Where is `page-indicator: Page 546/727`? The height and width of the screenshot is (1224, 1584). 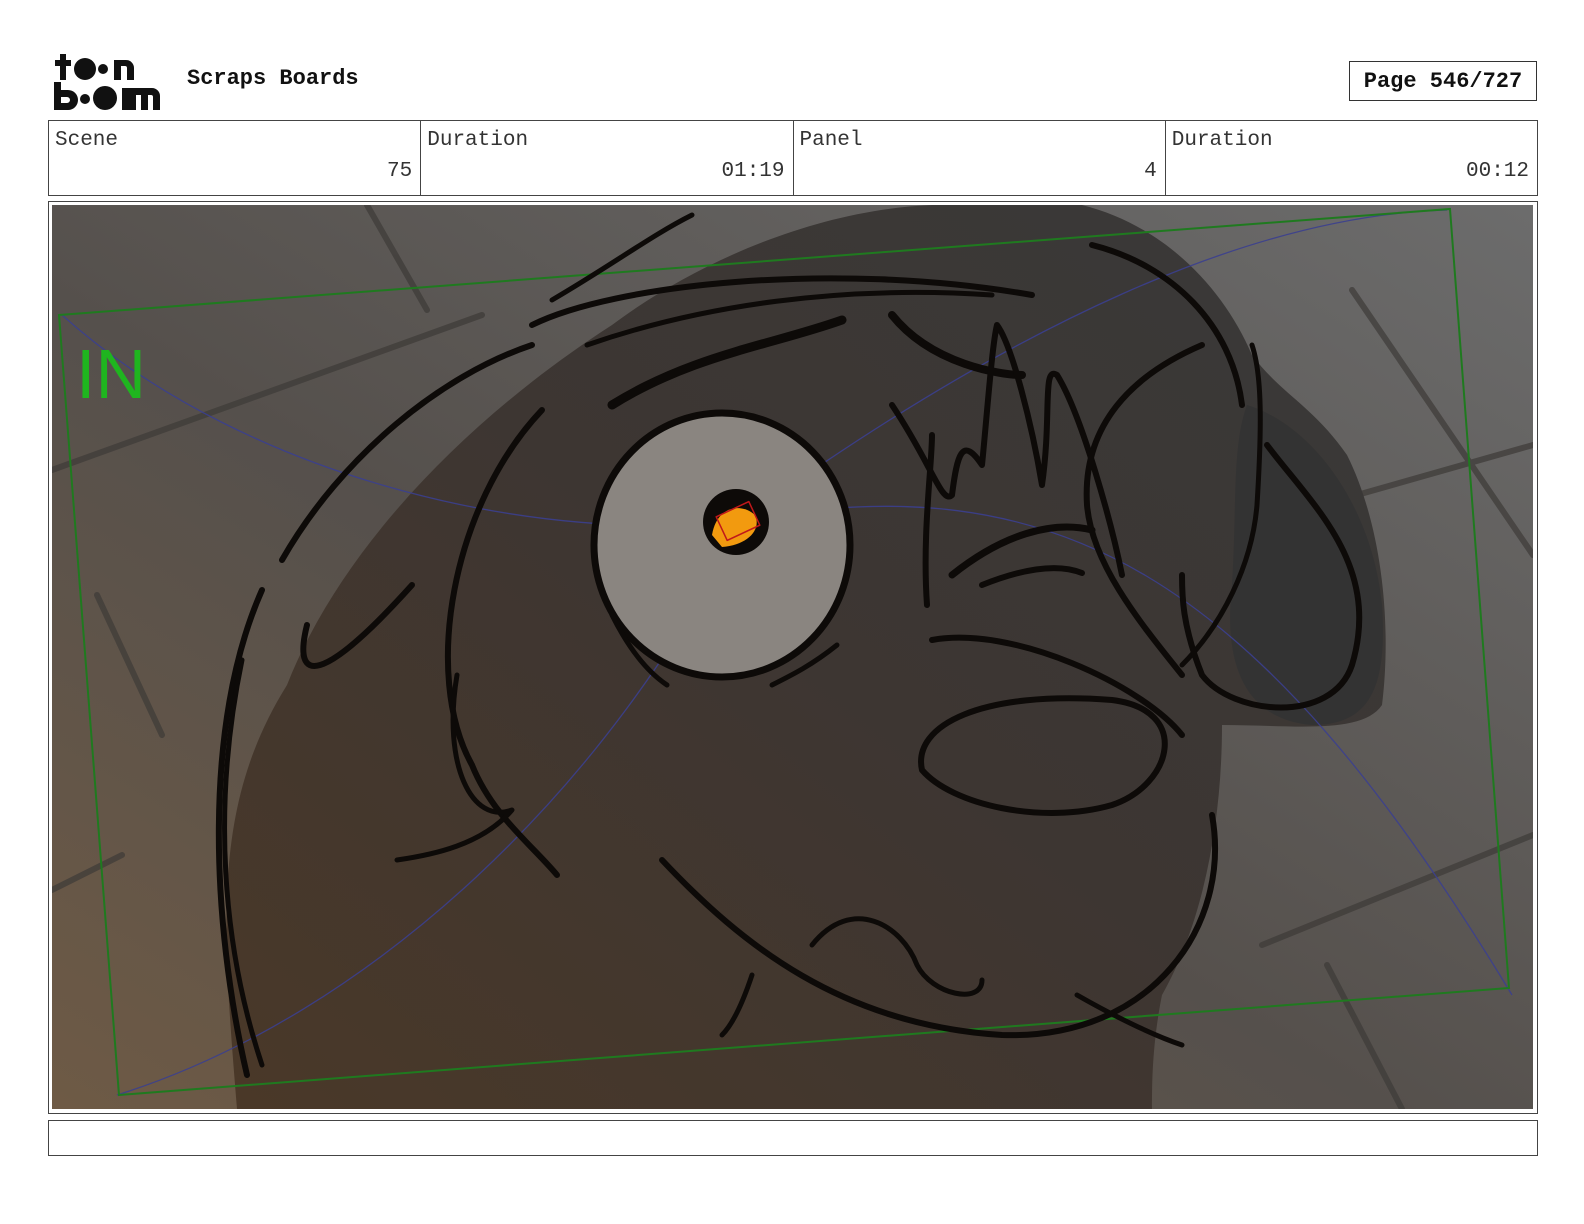 page-indicator: Page 546/727 is located at coordinates (1443, 81).